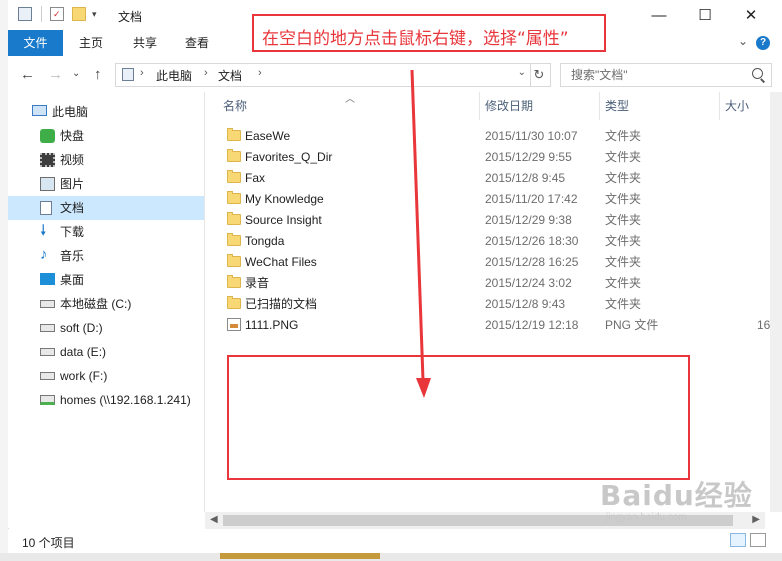 This screenshot has width=782, height=561. Describe the element at coordinates (705, 15) in the screenshot. I see `maximize-button: ☐` at that location.